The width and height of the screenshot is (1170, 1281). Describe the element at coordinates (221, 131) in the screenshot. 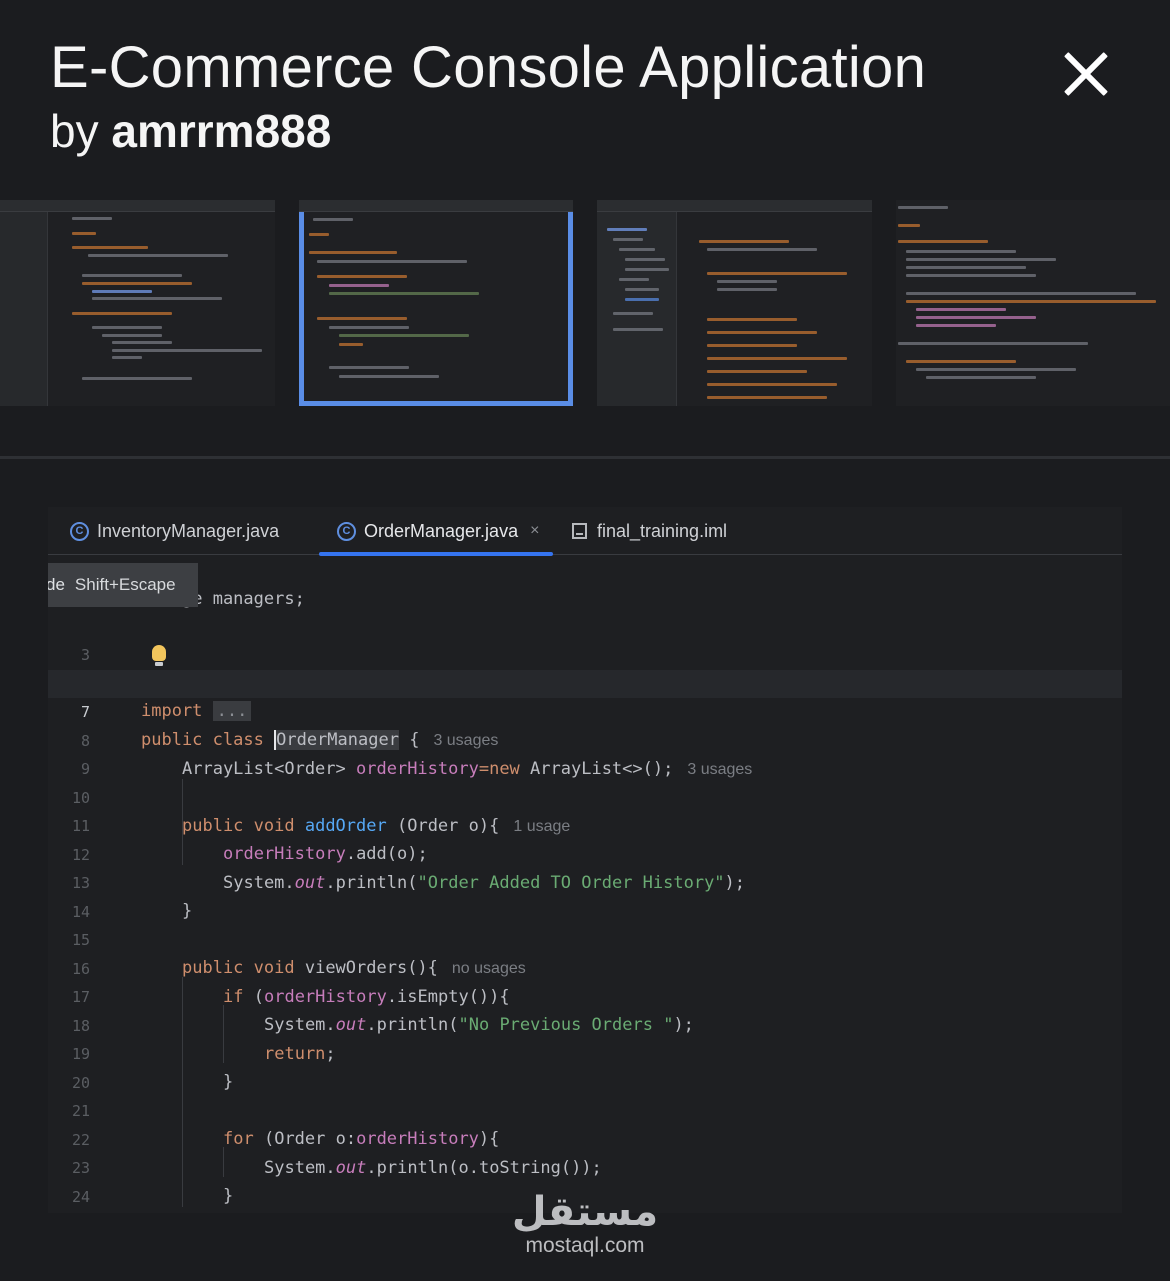

I see `author-name: amrrm888` at that location.